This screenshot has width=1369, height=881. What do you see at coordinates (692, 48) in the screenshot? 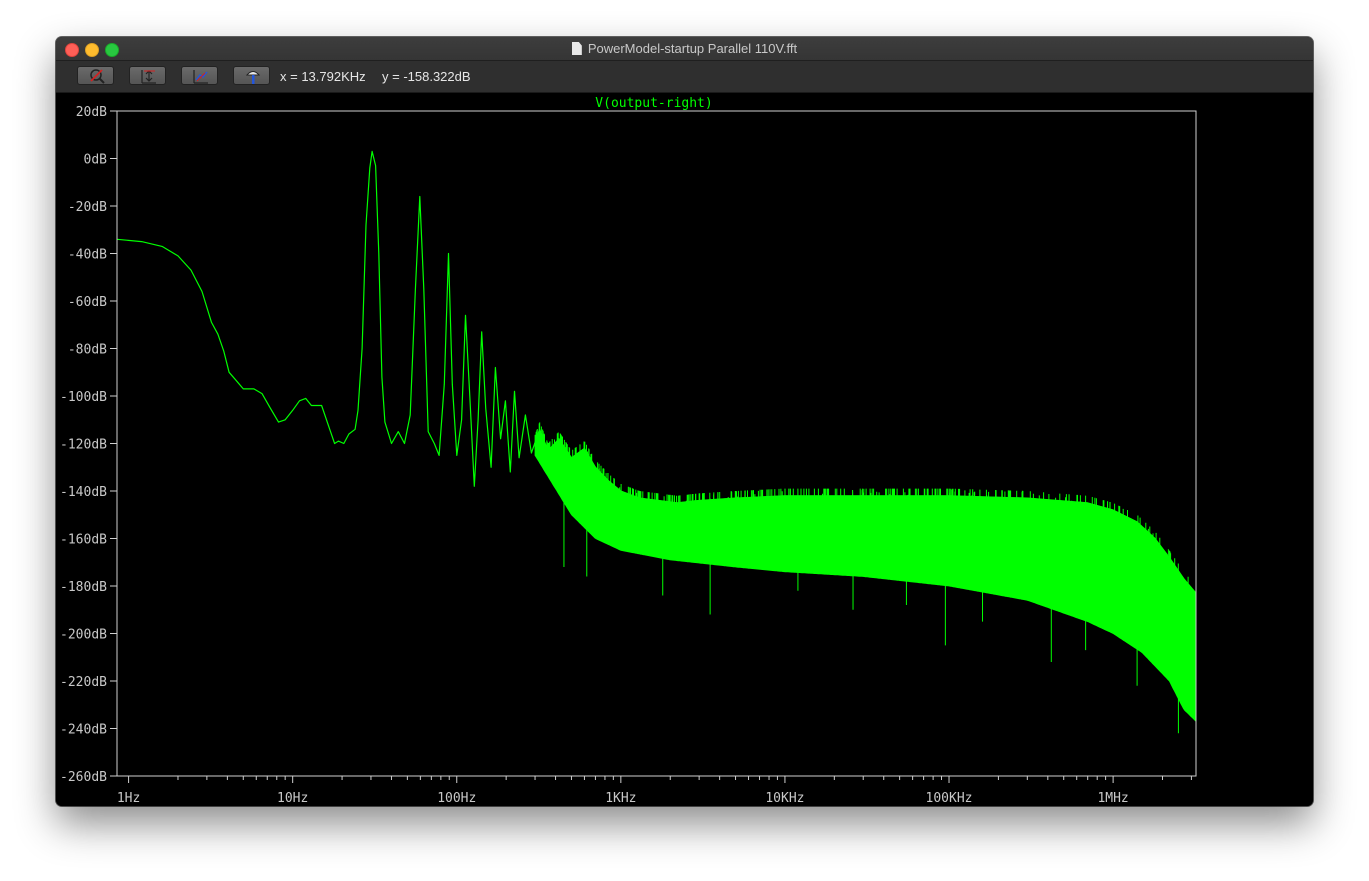
I see `window-title: PowerModel-startup Parallel 110V.fft` at bounding box center [692, 48].